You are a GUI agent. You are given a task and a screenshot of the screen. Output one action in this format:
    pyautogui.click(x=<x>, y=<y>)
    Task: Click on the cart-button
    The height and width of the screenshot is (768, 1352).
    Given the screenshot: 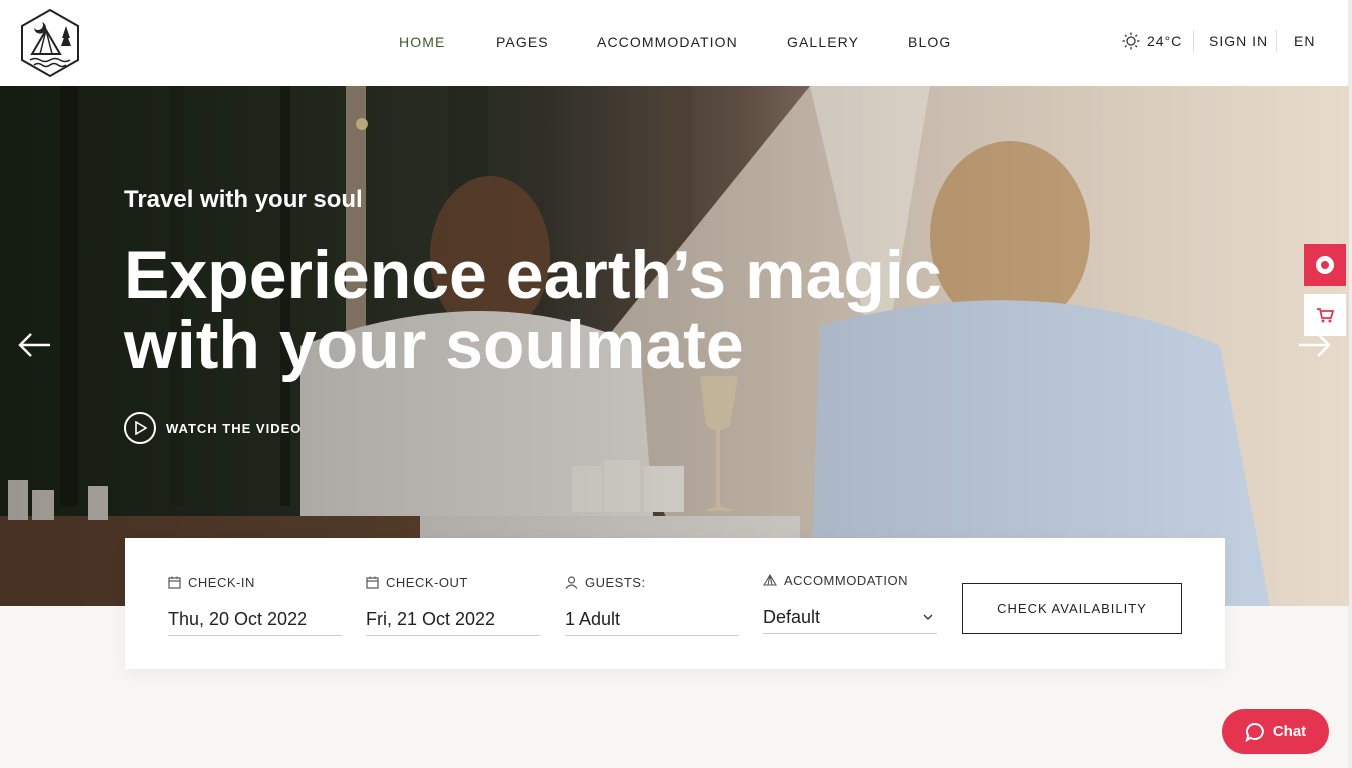 What is the action you would take?
    pyautogui.click(x=1325, y=315)
    